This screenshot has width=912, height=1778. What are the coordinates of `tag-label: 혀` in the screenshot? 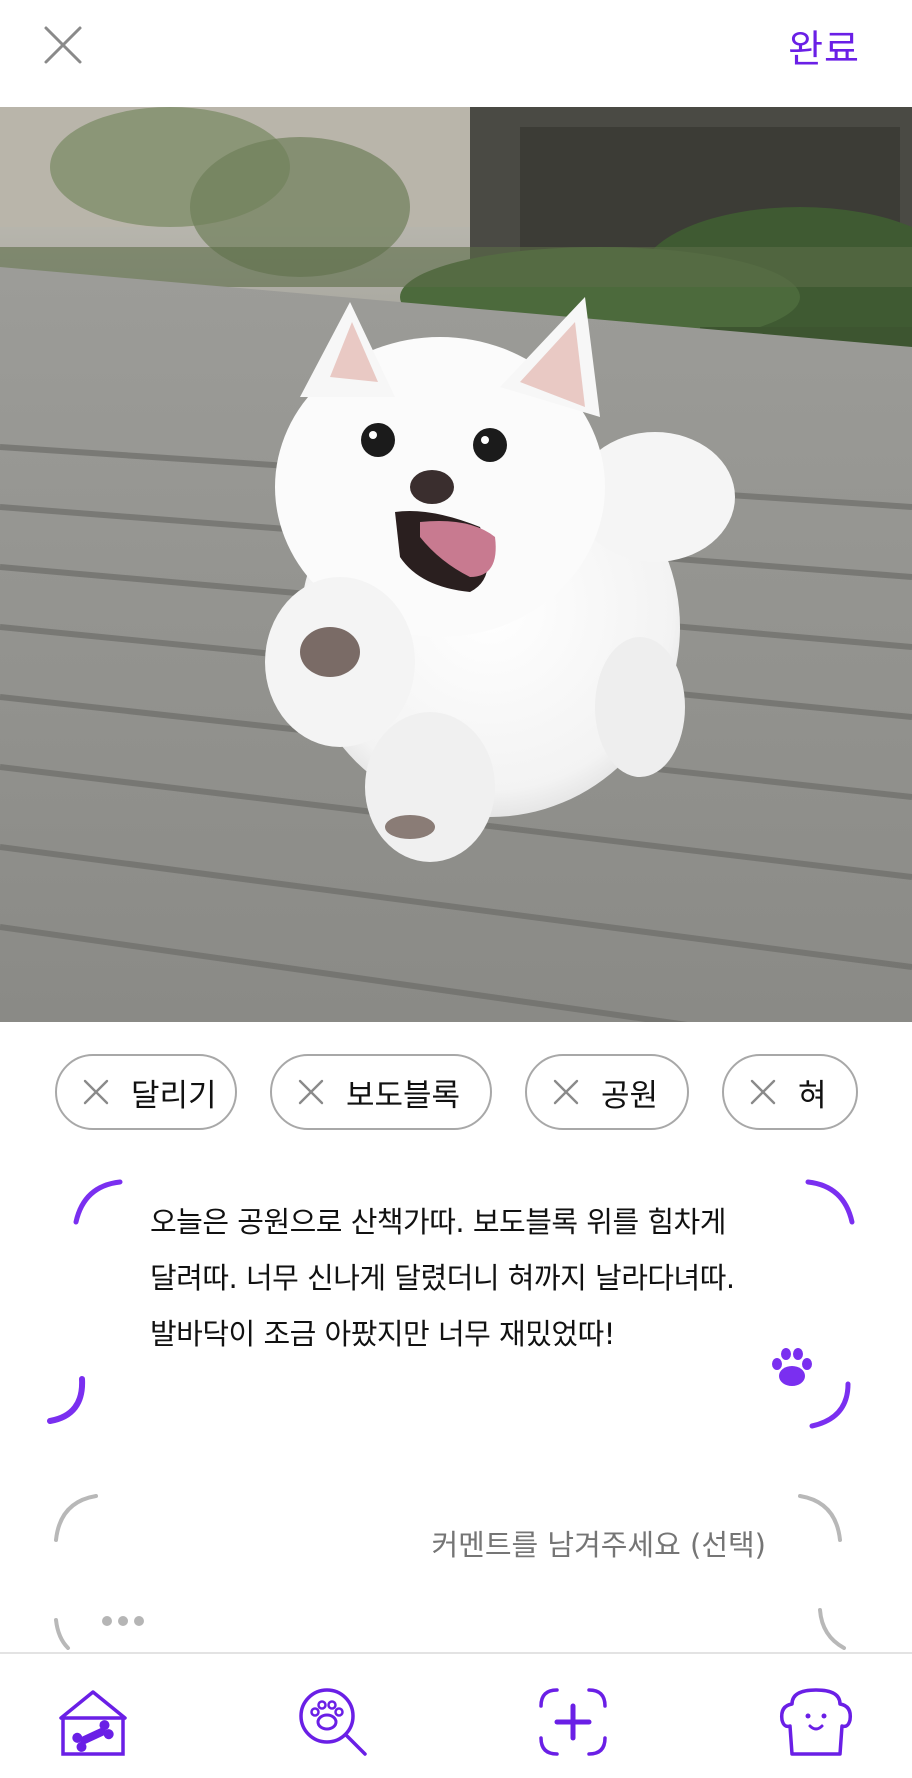 It's located at (812, 1095).